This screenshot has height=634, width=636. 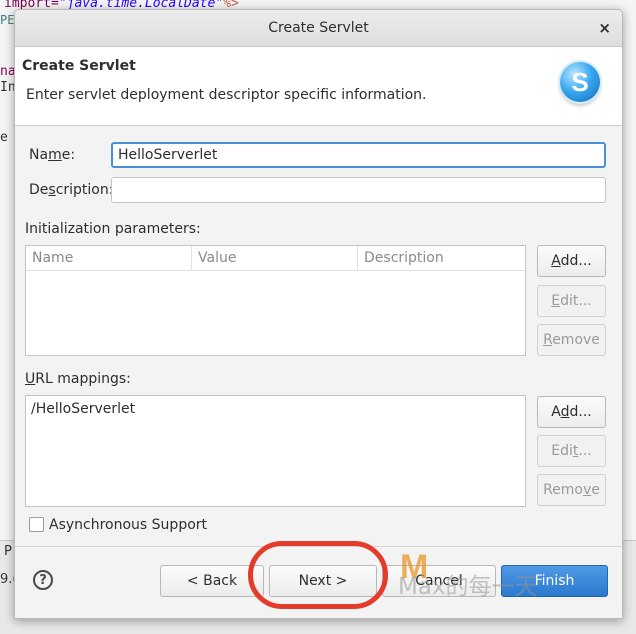 I want to click on help-icon: ?, so click(x=43, y=580).